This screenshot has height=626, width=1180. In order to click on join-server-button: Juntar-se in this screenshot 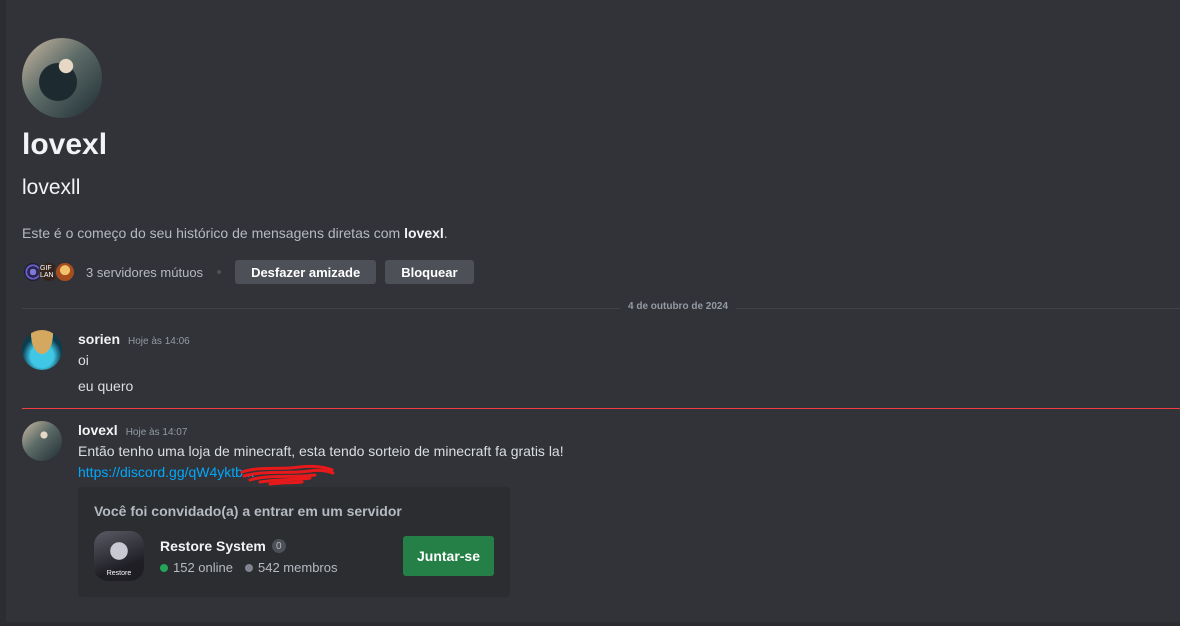, I will do `click(448, 556)`.